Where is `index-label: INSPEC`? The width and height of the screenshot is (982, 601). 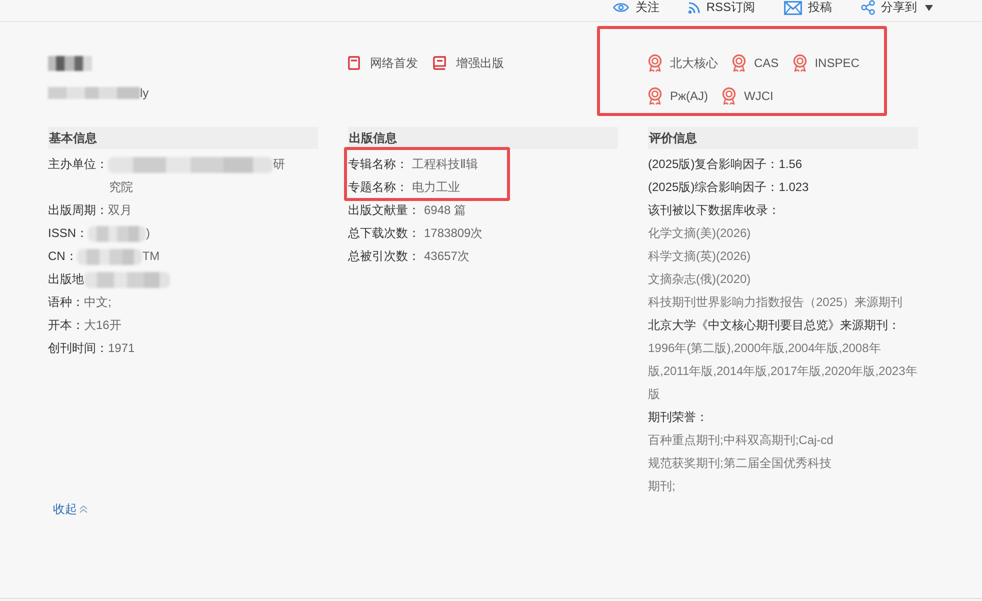 index-label: INSPEC is located at coordinates (837, 63).